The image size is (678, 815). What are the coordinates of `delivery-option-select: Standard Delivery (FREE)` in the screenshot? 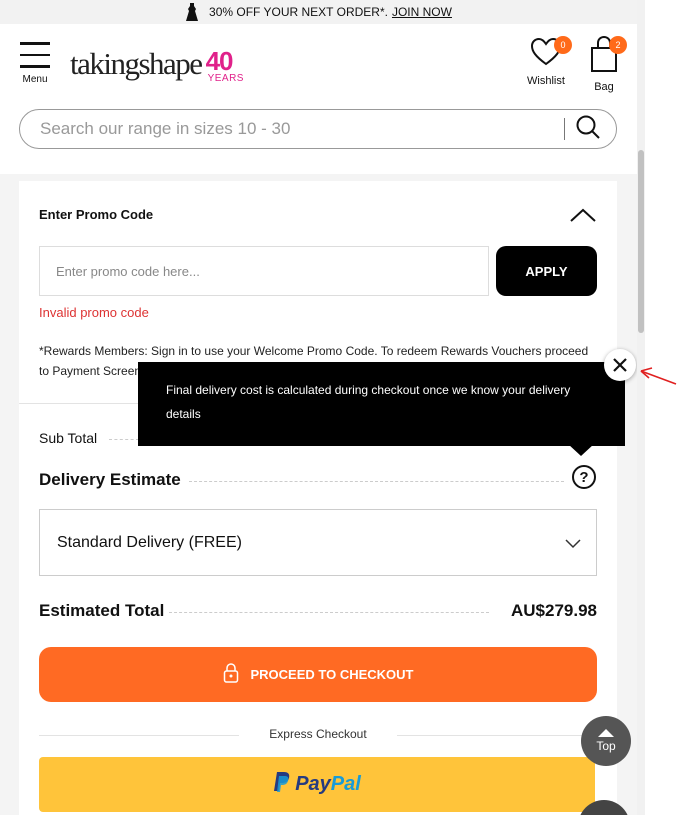 It's located at (318, 542).